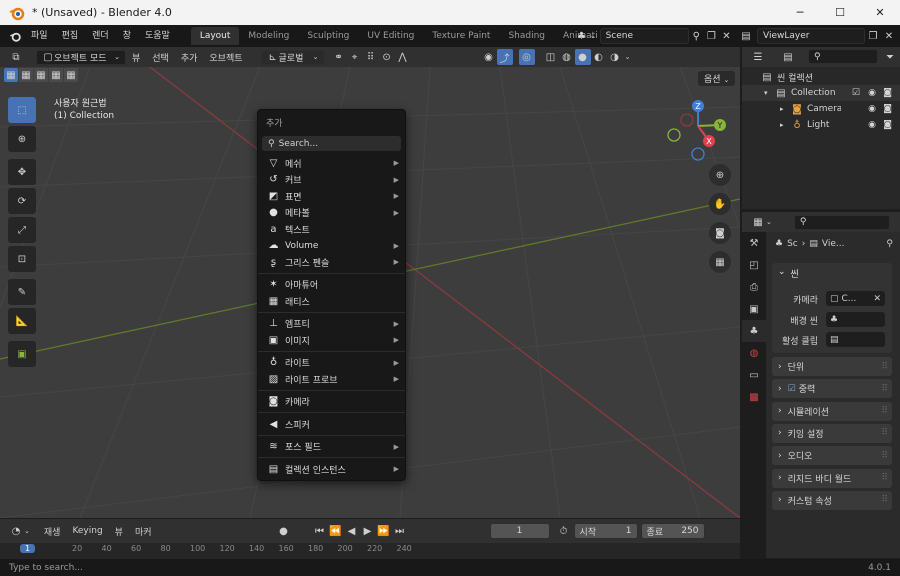  Describe the element at coordinates (100, 36) in the screenshot. I see `menu-render: 렌더` at that location.